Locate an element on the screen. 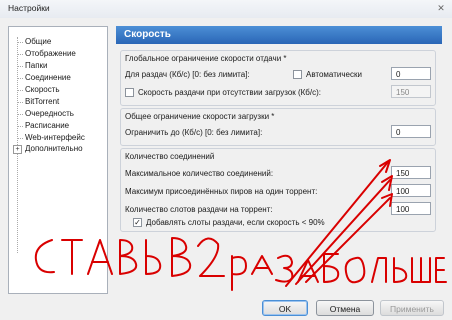 The image size is (452, 320). annotation-arrow is located at coordinates (337, 224).